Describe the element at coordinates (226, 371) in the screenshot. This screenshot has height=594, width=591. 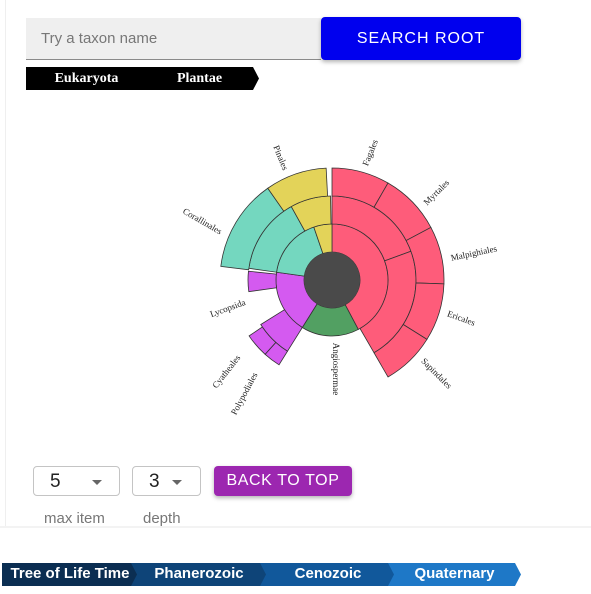
I see `sunburst-label: Cyatheales` at that location.